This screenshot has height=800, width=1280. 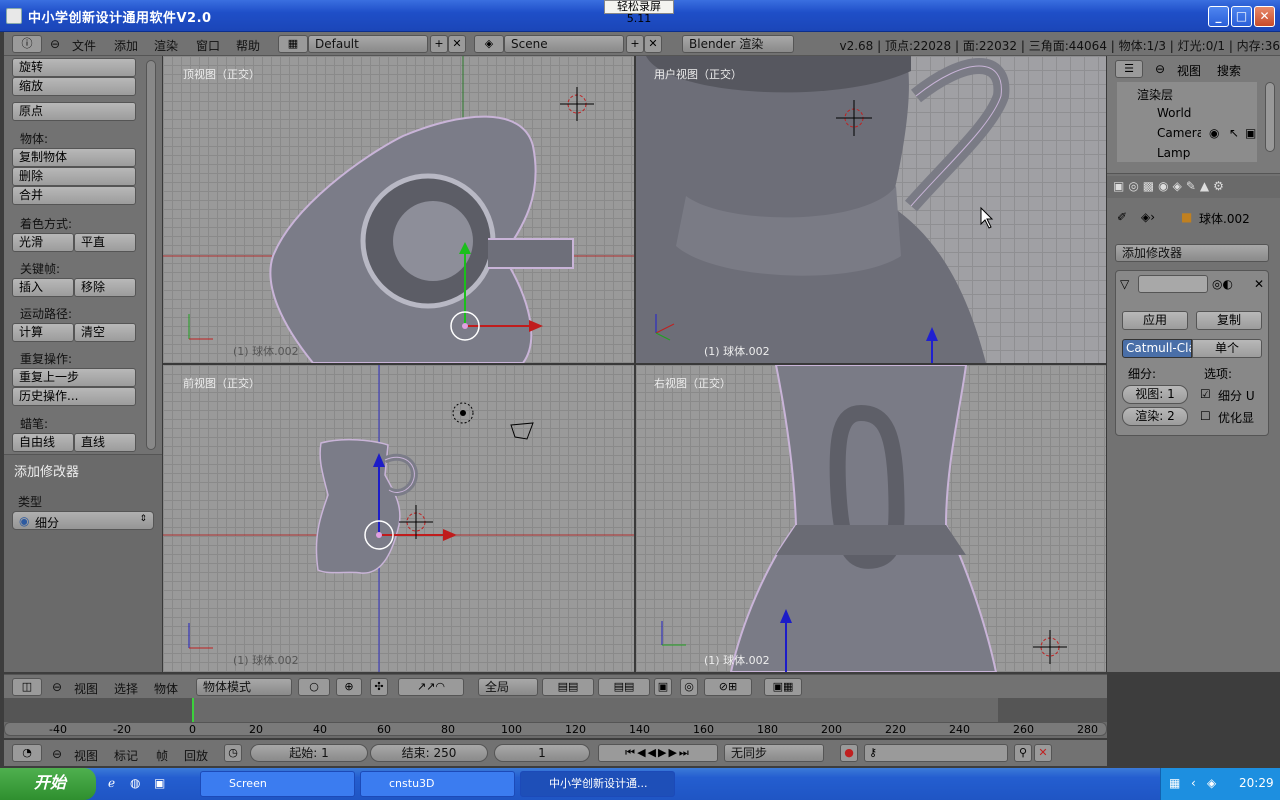 What do you see at coordinates (74, 157) in the screenshot?
I see `duplicate-object-button: 复制物体` at bounding box center [74, 157].